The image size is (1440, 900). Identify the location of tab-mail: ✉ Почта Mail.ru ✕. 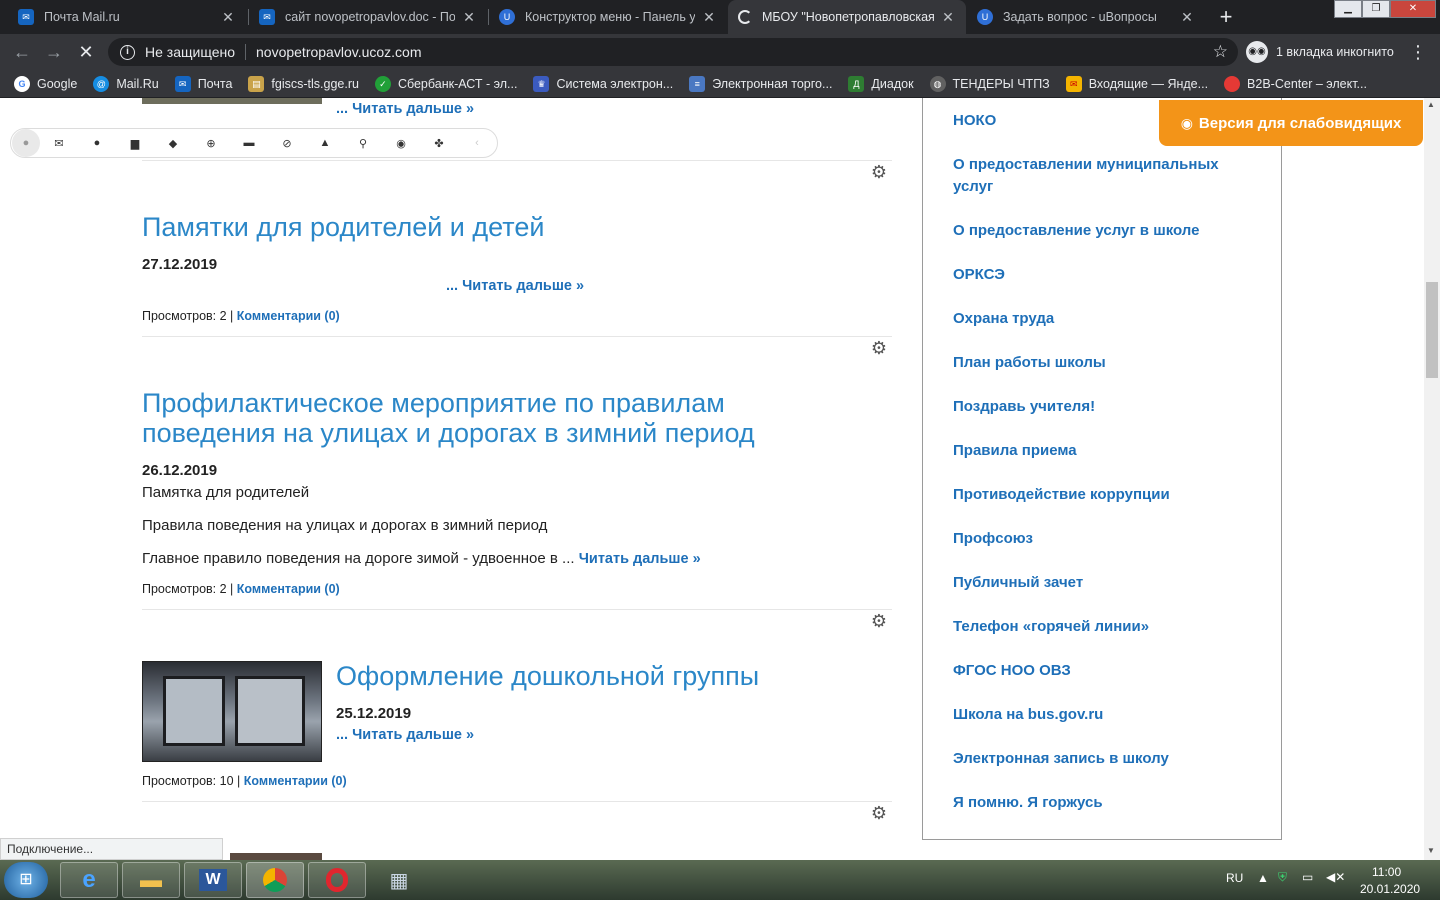
(127, 17).